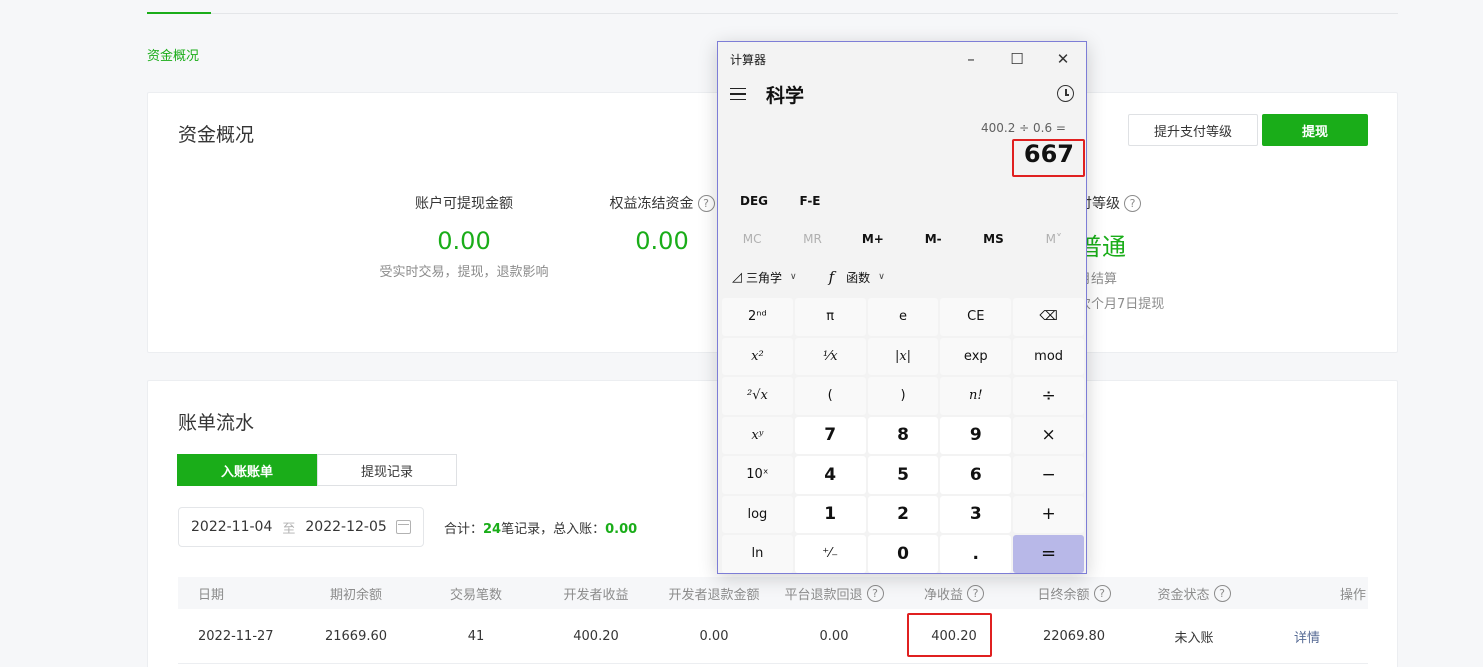 The height and width of the screenshot is (667, 1483). Describe the element at coordinates (757, 317) in the screenshot. I see `key-2nd: 2ⁿᵈ` at that location.